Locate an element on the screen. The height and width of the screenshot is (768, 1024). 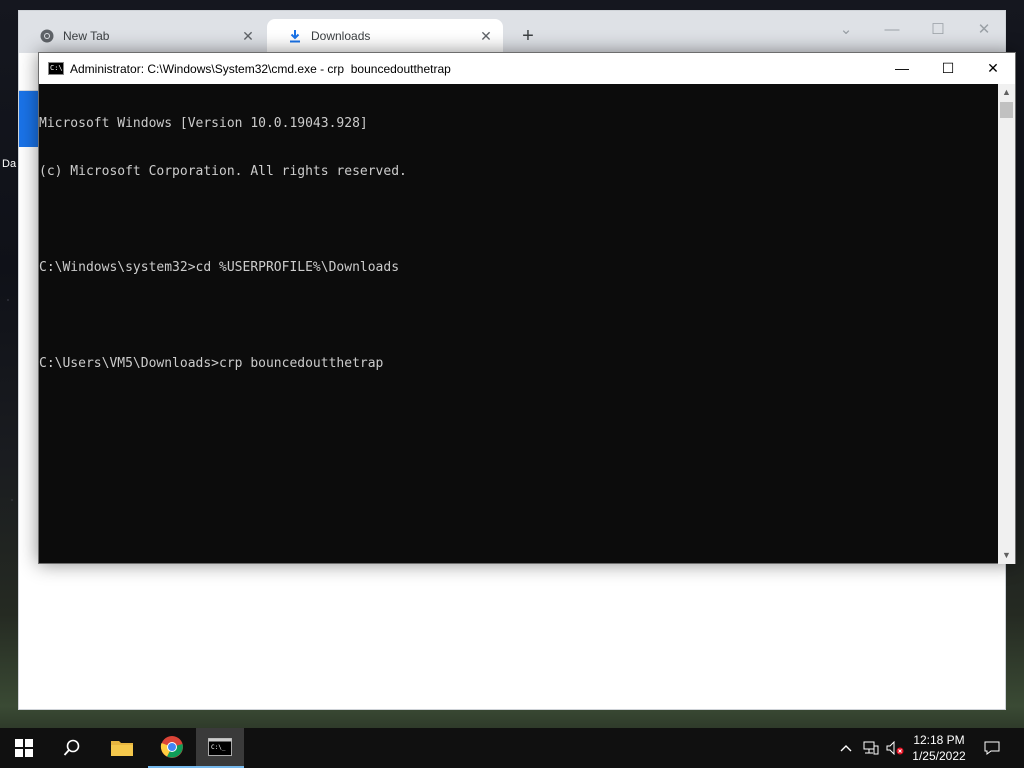
desktop-icon-label: Da is located at coordinates (9, 164).